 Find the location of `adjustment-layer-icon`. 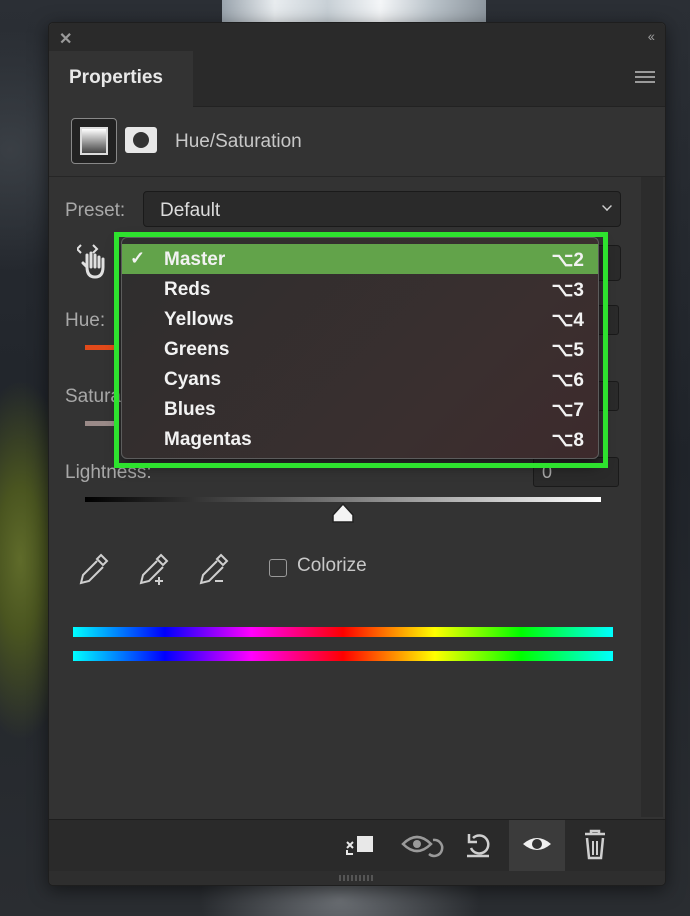

adjustment-layer-icon is located at coordinates (94, 141).